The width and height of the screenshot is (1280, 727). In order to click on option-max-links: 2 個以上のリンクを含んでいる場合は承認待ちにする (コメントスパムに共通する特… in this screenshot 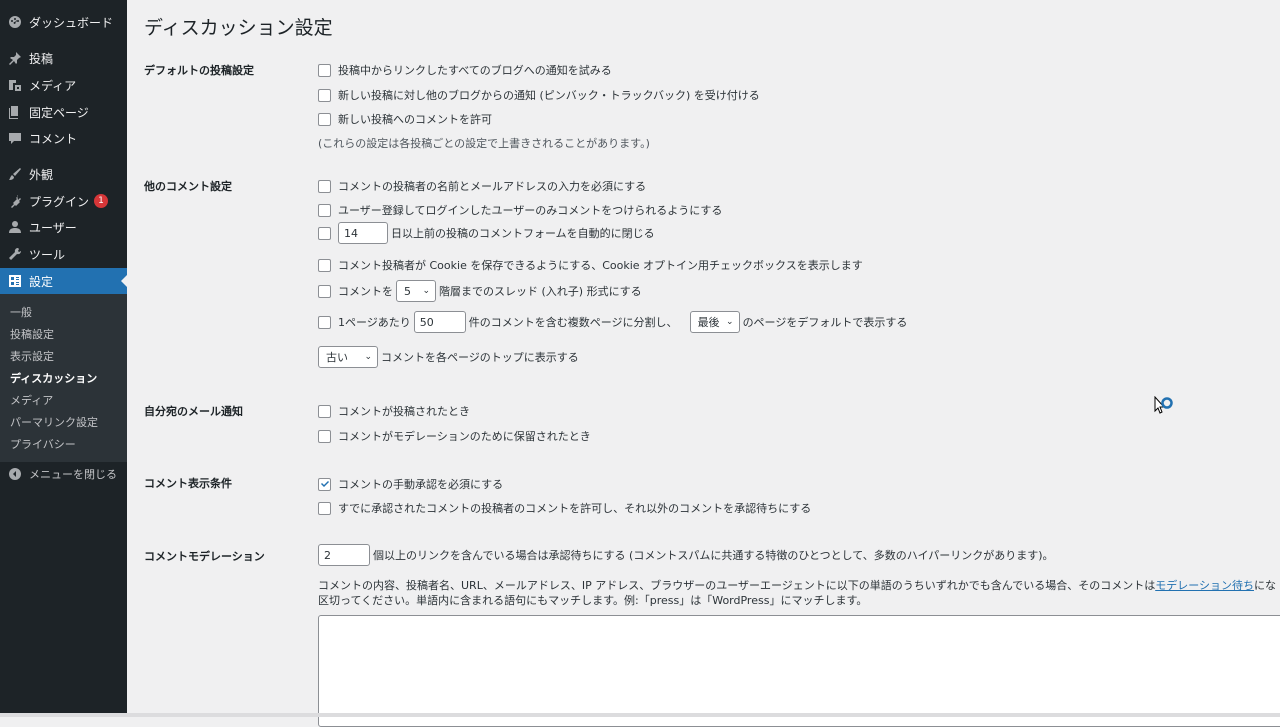, I will do `click(686, 555)`.